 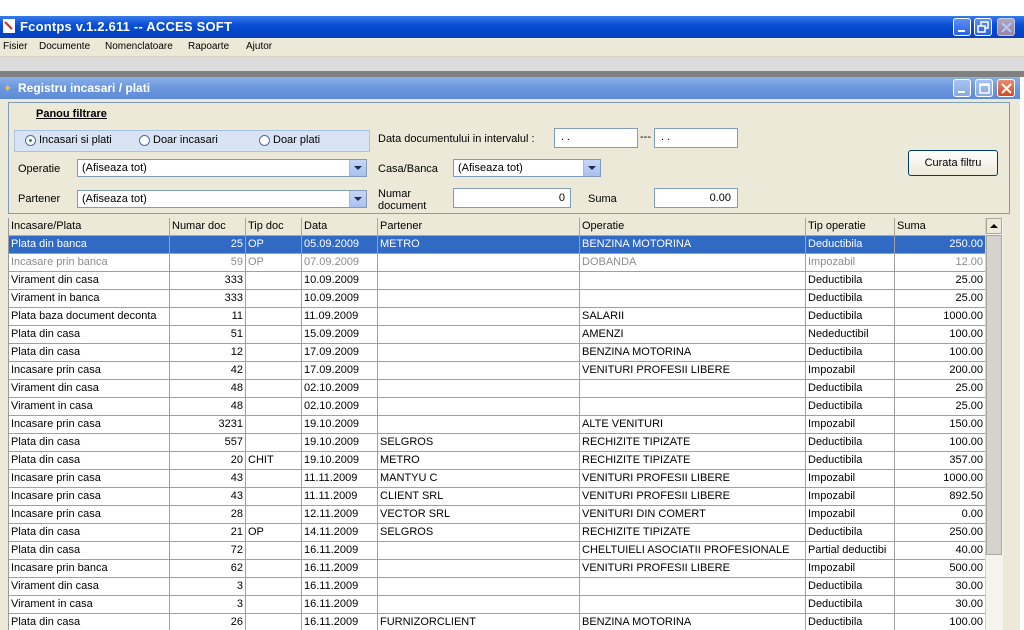 I want to click on child-minimize-button, so click(x=962, y=88).